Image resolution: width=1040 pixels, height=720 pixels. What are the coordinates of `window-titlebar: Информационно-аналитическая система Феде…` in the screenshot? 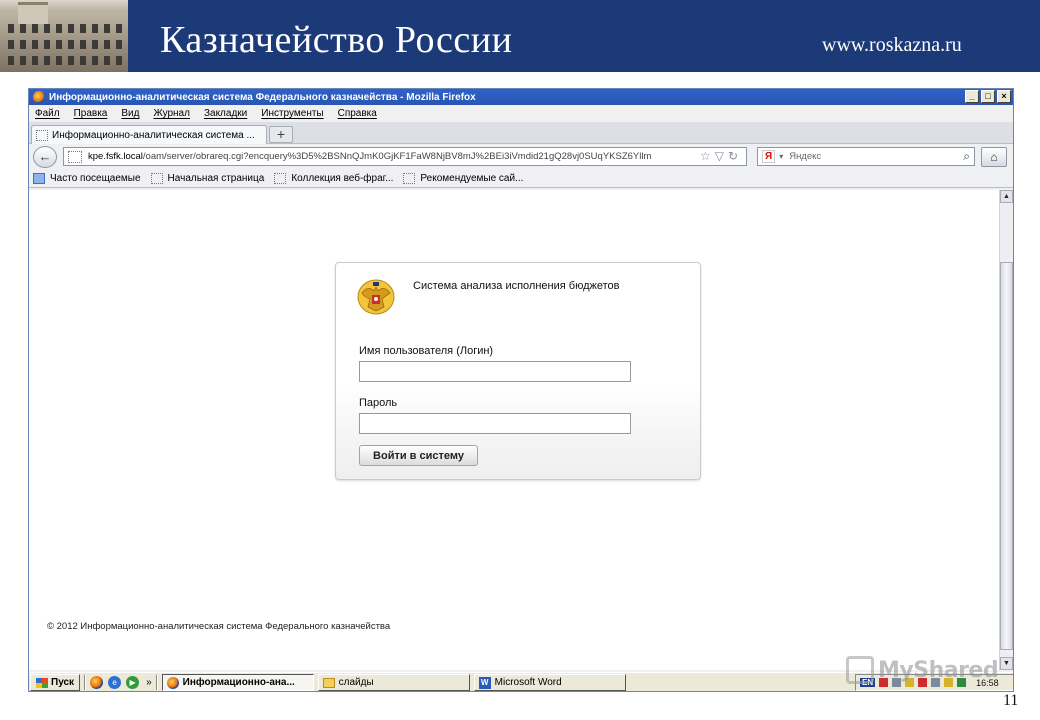 It's located at (521, 97).